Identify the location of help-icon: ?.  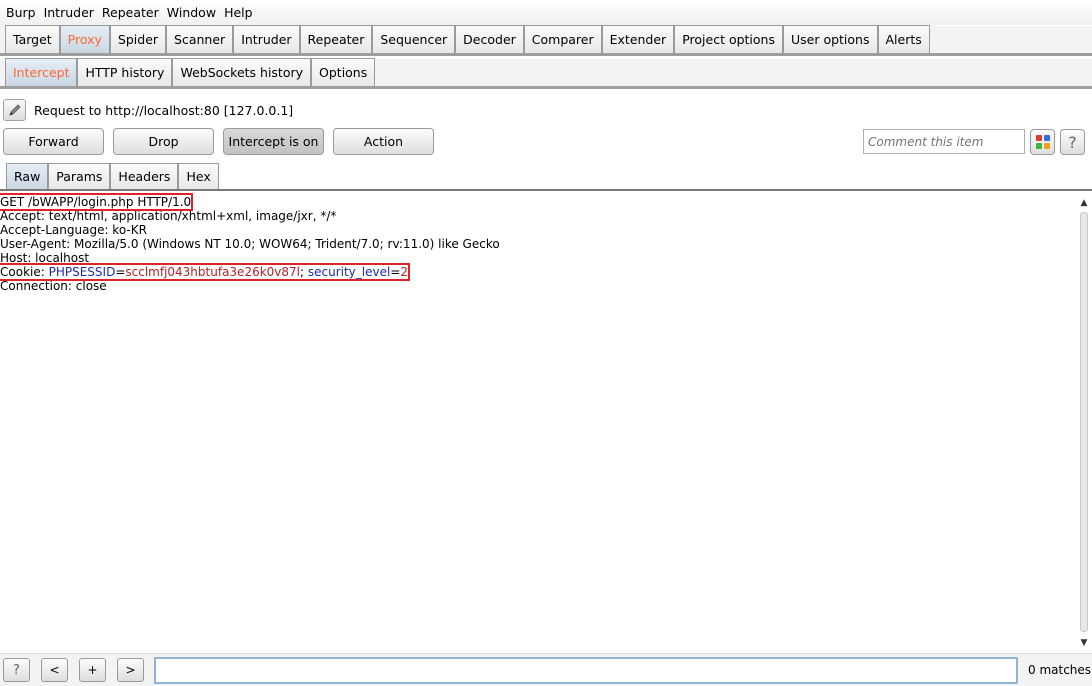
(1072, 142).